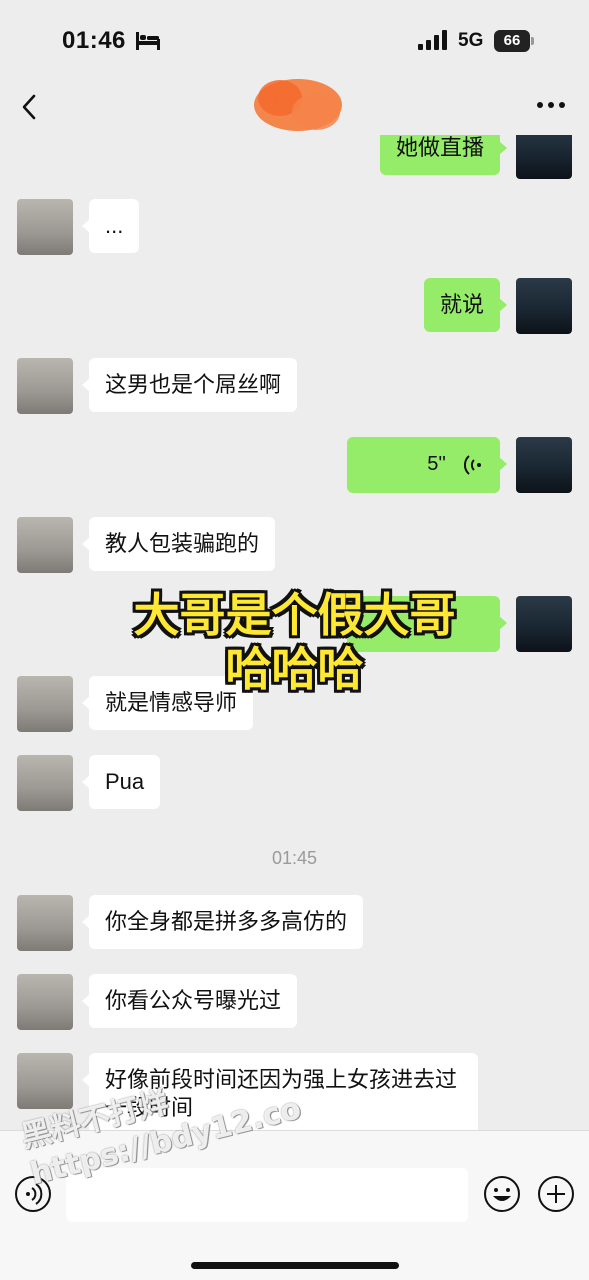 The image size is (589, 1280). What do you see at coordinates (294, 40) in the screenshot?
I see `status-bar: 01:46 5G 66` at bounding box center [294, 40].